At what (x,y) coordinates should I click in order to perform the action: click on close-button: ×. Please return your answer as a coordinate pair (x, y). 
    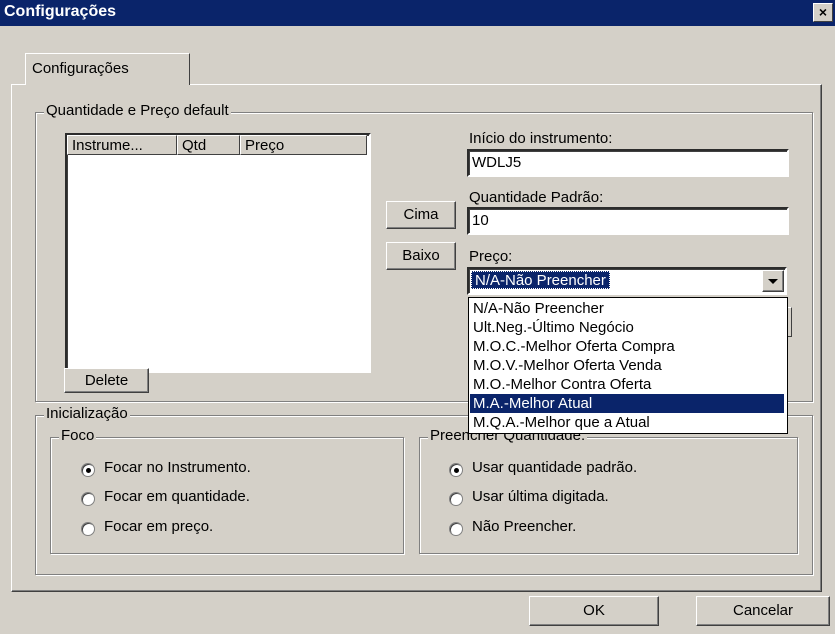
    Looking at the image, I should click on (823, 12).